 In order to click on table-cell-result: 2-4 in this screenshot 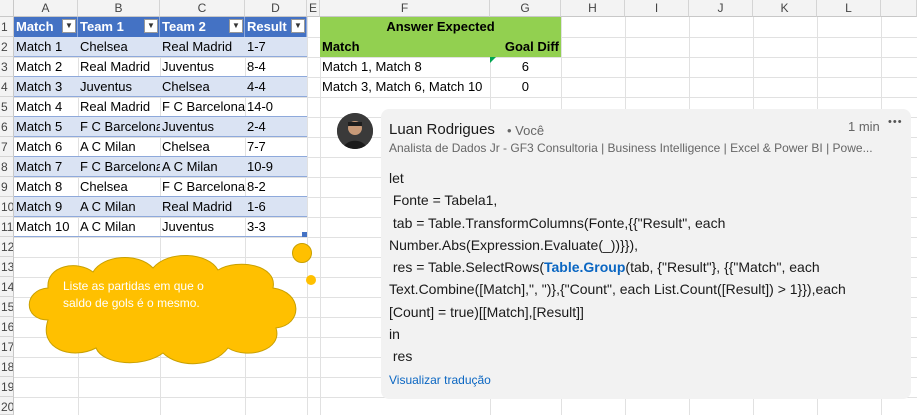, I will do `click(276, 127)`.